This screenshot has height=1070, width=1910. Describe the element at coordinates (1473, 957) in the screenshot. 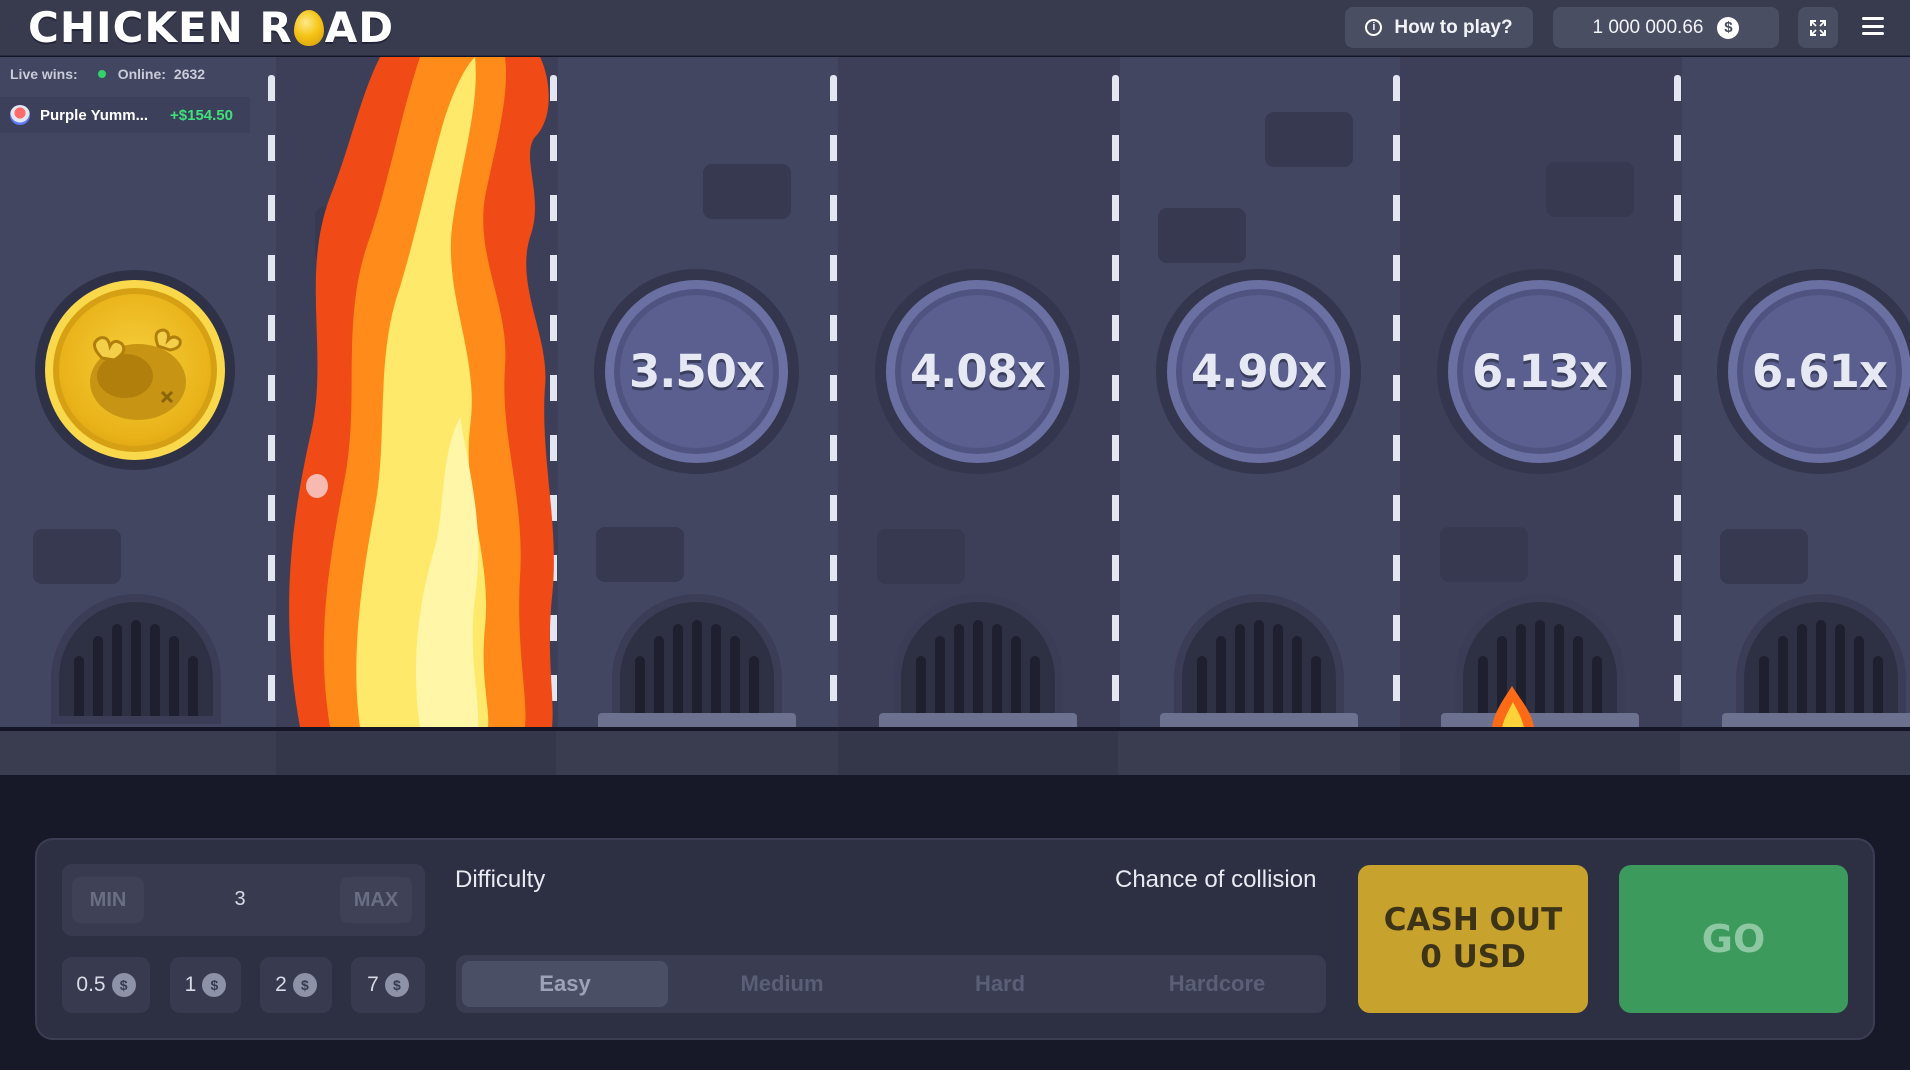

I see `cash-out-amount: 0 USD` at that location.